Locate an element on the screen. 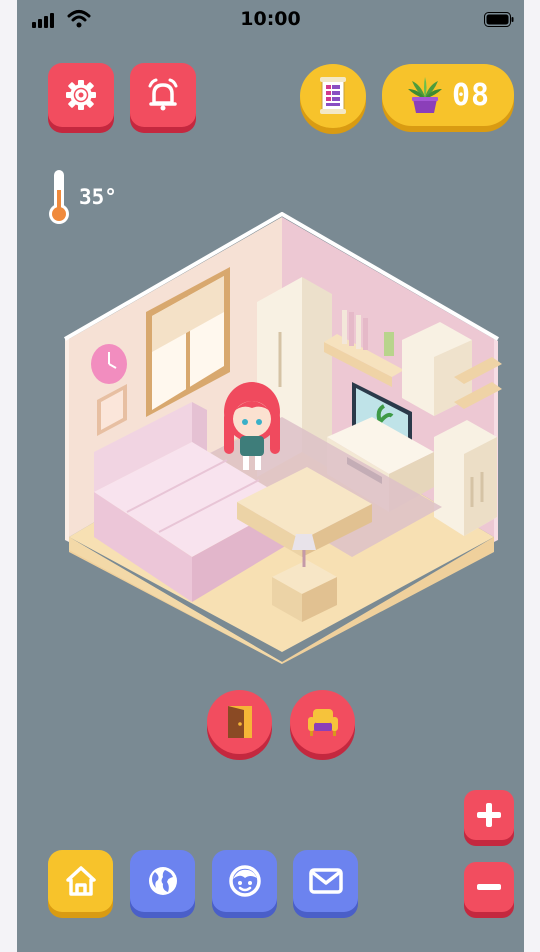 Image resolution: width=540 pixels, height=952 pixels. alarm-bell-icon is located at coordinates (163, 94).